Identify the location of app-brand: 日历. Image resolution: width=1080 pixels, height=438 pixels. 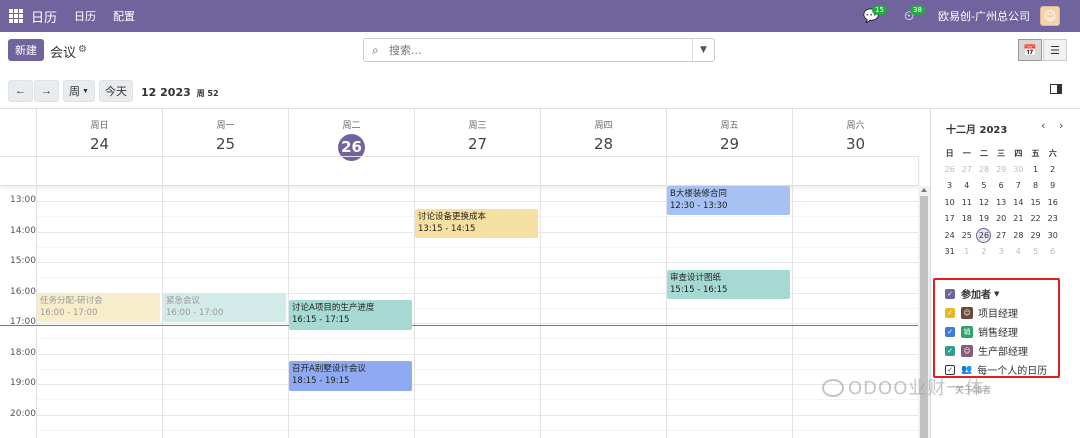
(44, 16).